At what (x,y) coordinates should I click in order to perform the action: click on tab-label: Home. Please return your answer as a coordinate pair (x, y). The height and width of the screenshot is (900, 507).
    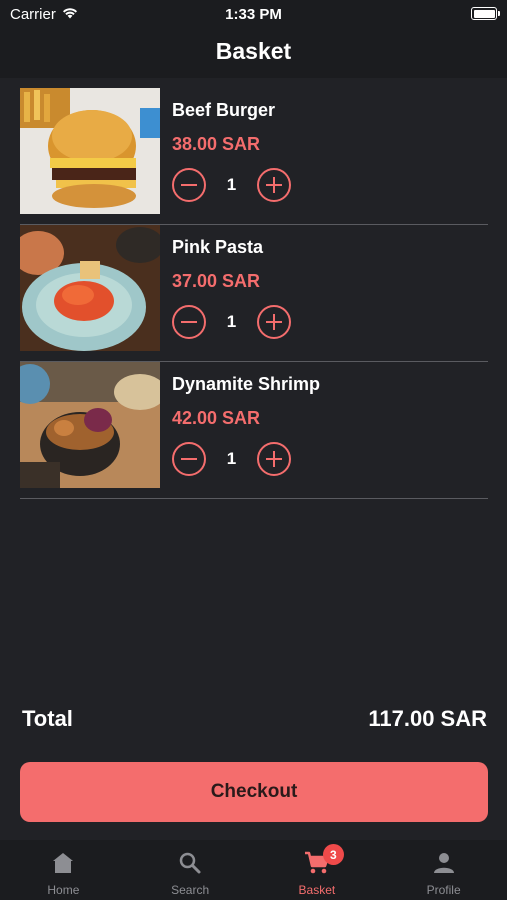
    Looking at the image, I should click on (63, 890).